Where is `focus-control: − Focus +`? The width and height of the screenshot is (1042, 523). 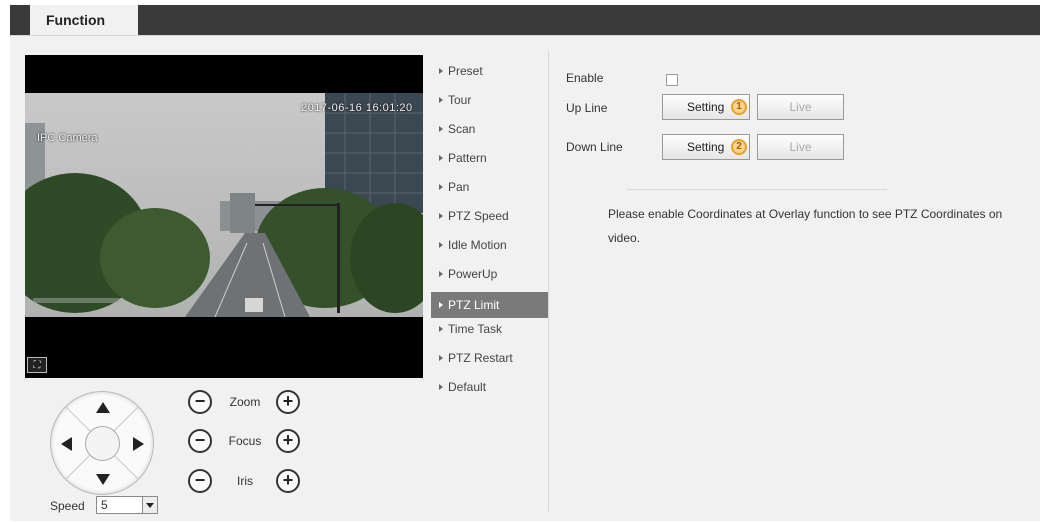
focus-control: − Focus + is located at coordinates (251, 442).